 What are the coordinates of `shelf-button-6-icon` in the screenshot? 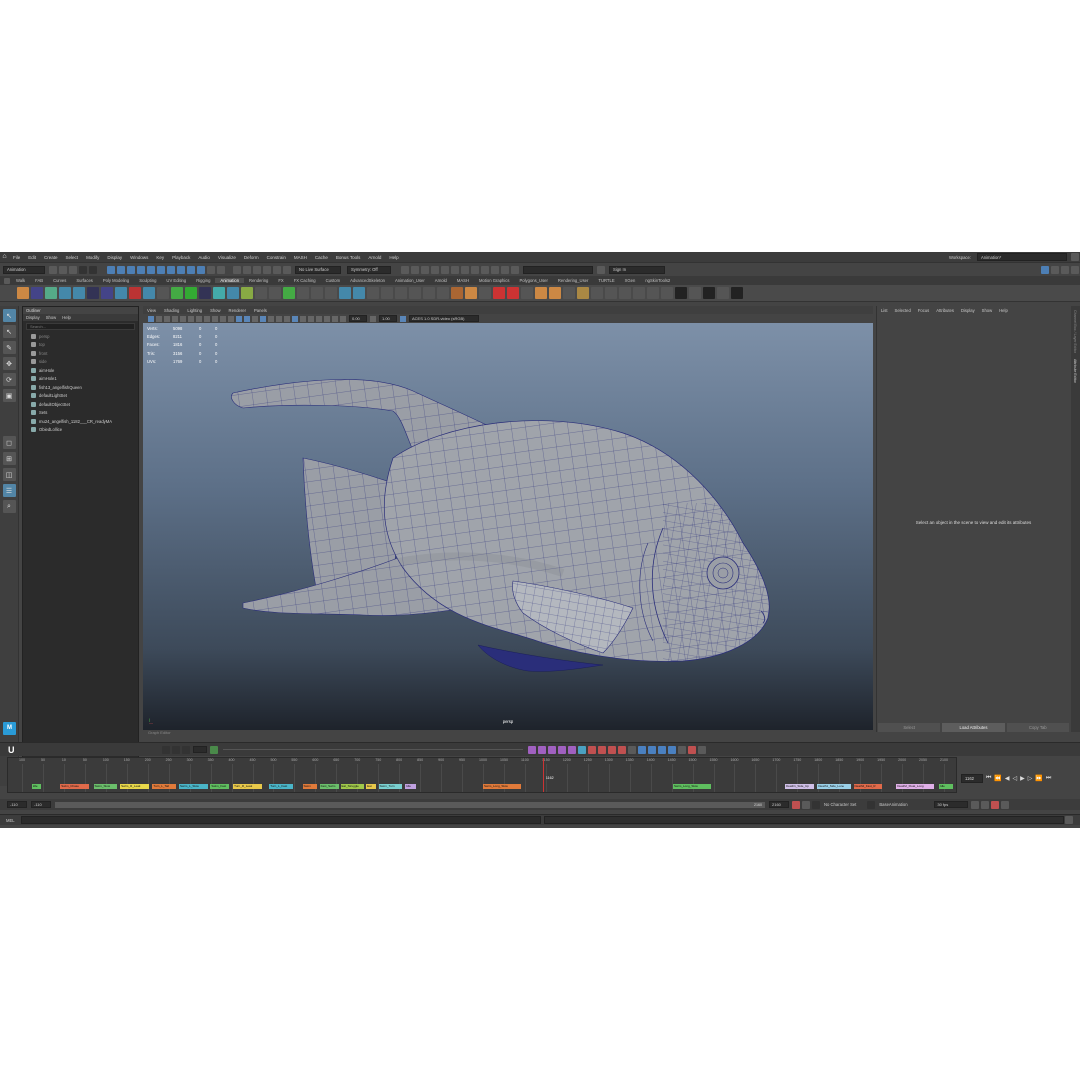 It's located at (93, 293).